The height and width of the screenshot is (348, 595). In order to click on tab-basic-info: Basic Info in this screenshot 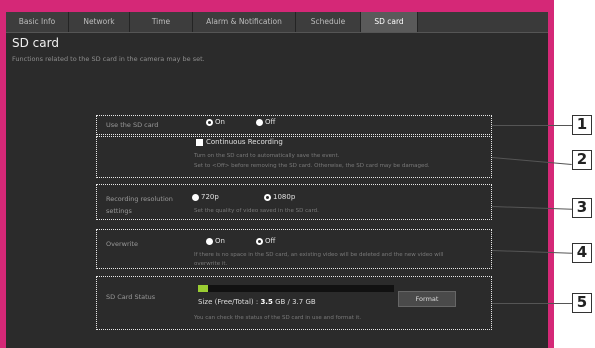, I will do `click(37, 22)`.